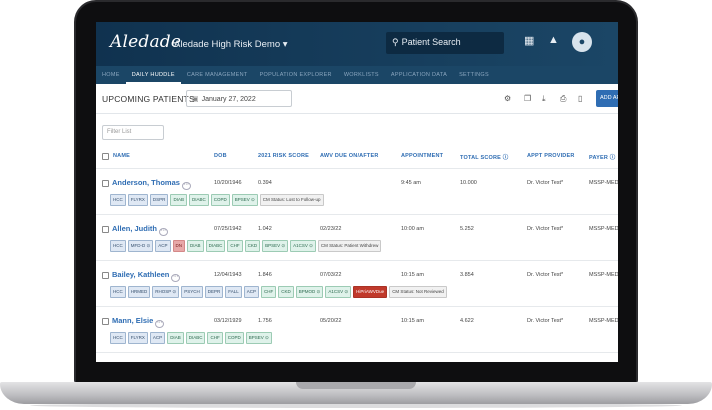  I want to click on cell-total: 3.854, so click(467, 275).